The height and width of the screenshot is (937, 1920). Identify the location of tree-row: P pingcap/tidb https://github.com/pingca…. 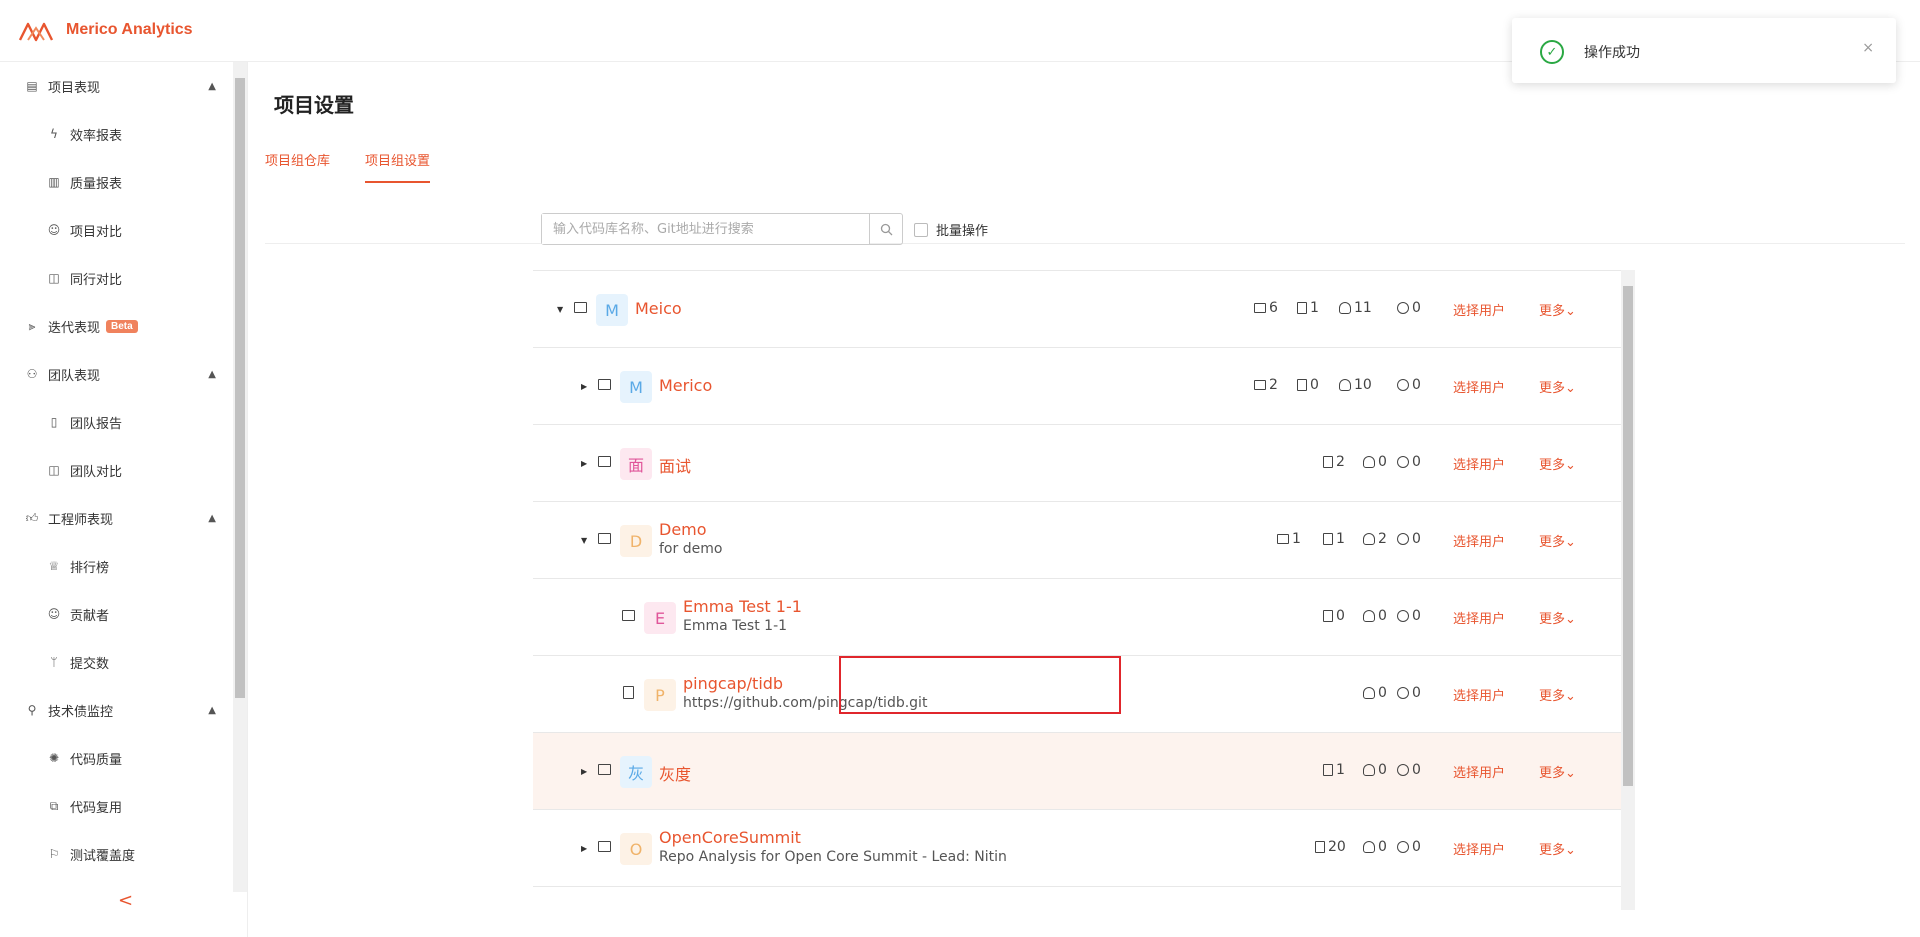
(1077, 694).